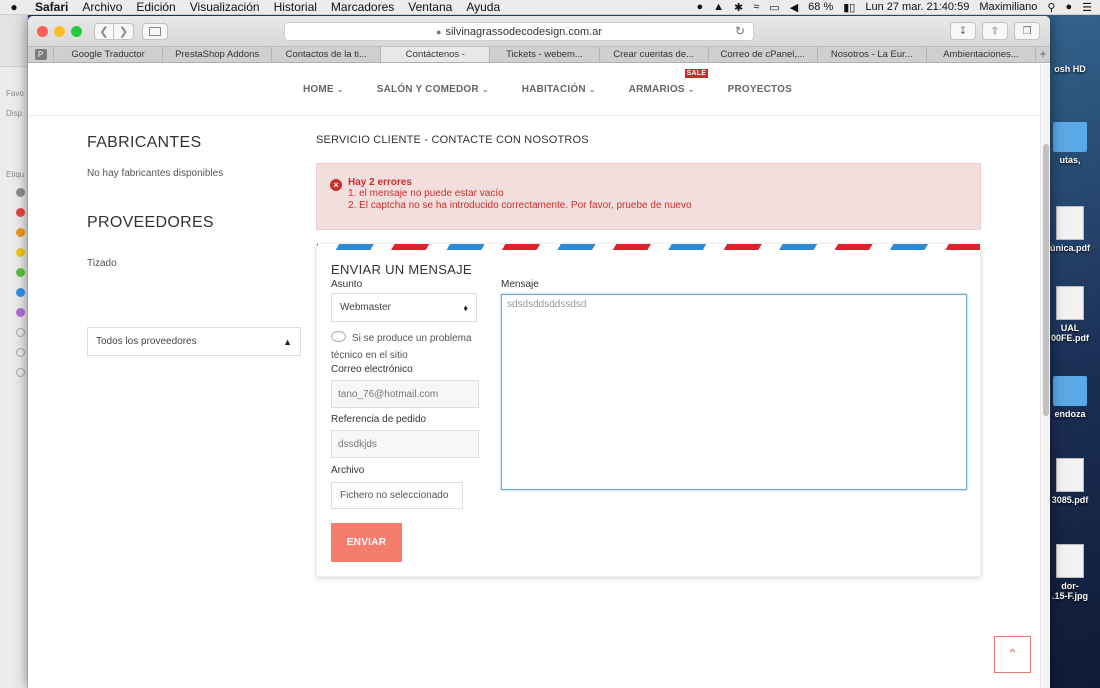 The height and width of the screenshot is (688, 1100). I want to click on file-upload-input: Fichero no seleccionado, so click(397, 495).